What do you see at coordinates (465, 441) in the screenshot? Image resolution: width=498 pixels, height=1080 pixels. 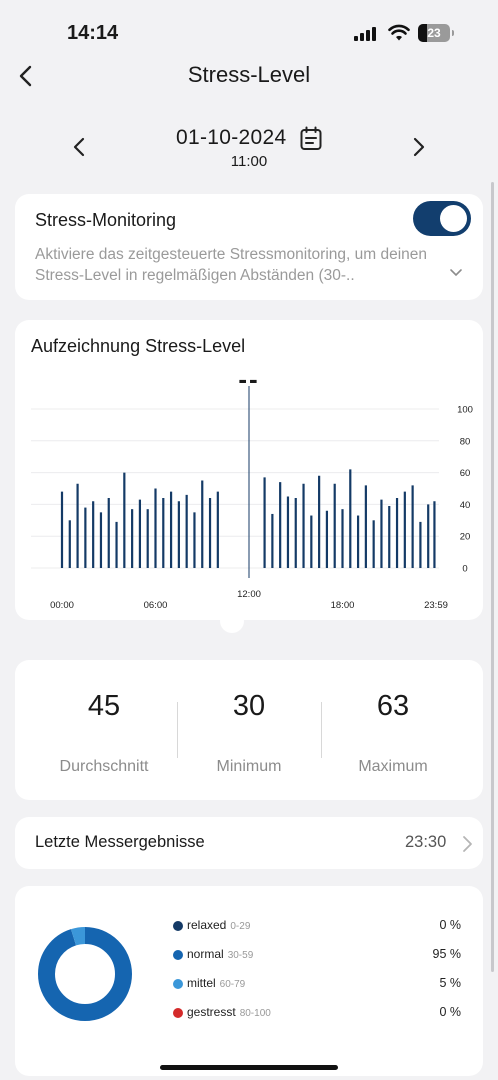 I see `y-tick-label: 80` at bounding box center [465, 441].